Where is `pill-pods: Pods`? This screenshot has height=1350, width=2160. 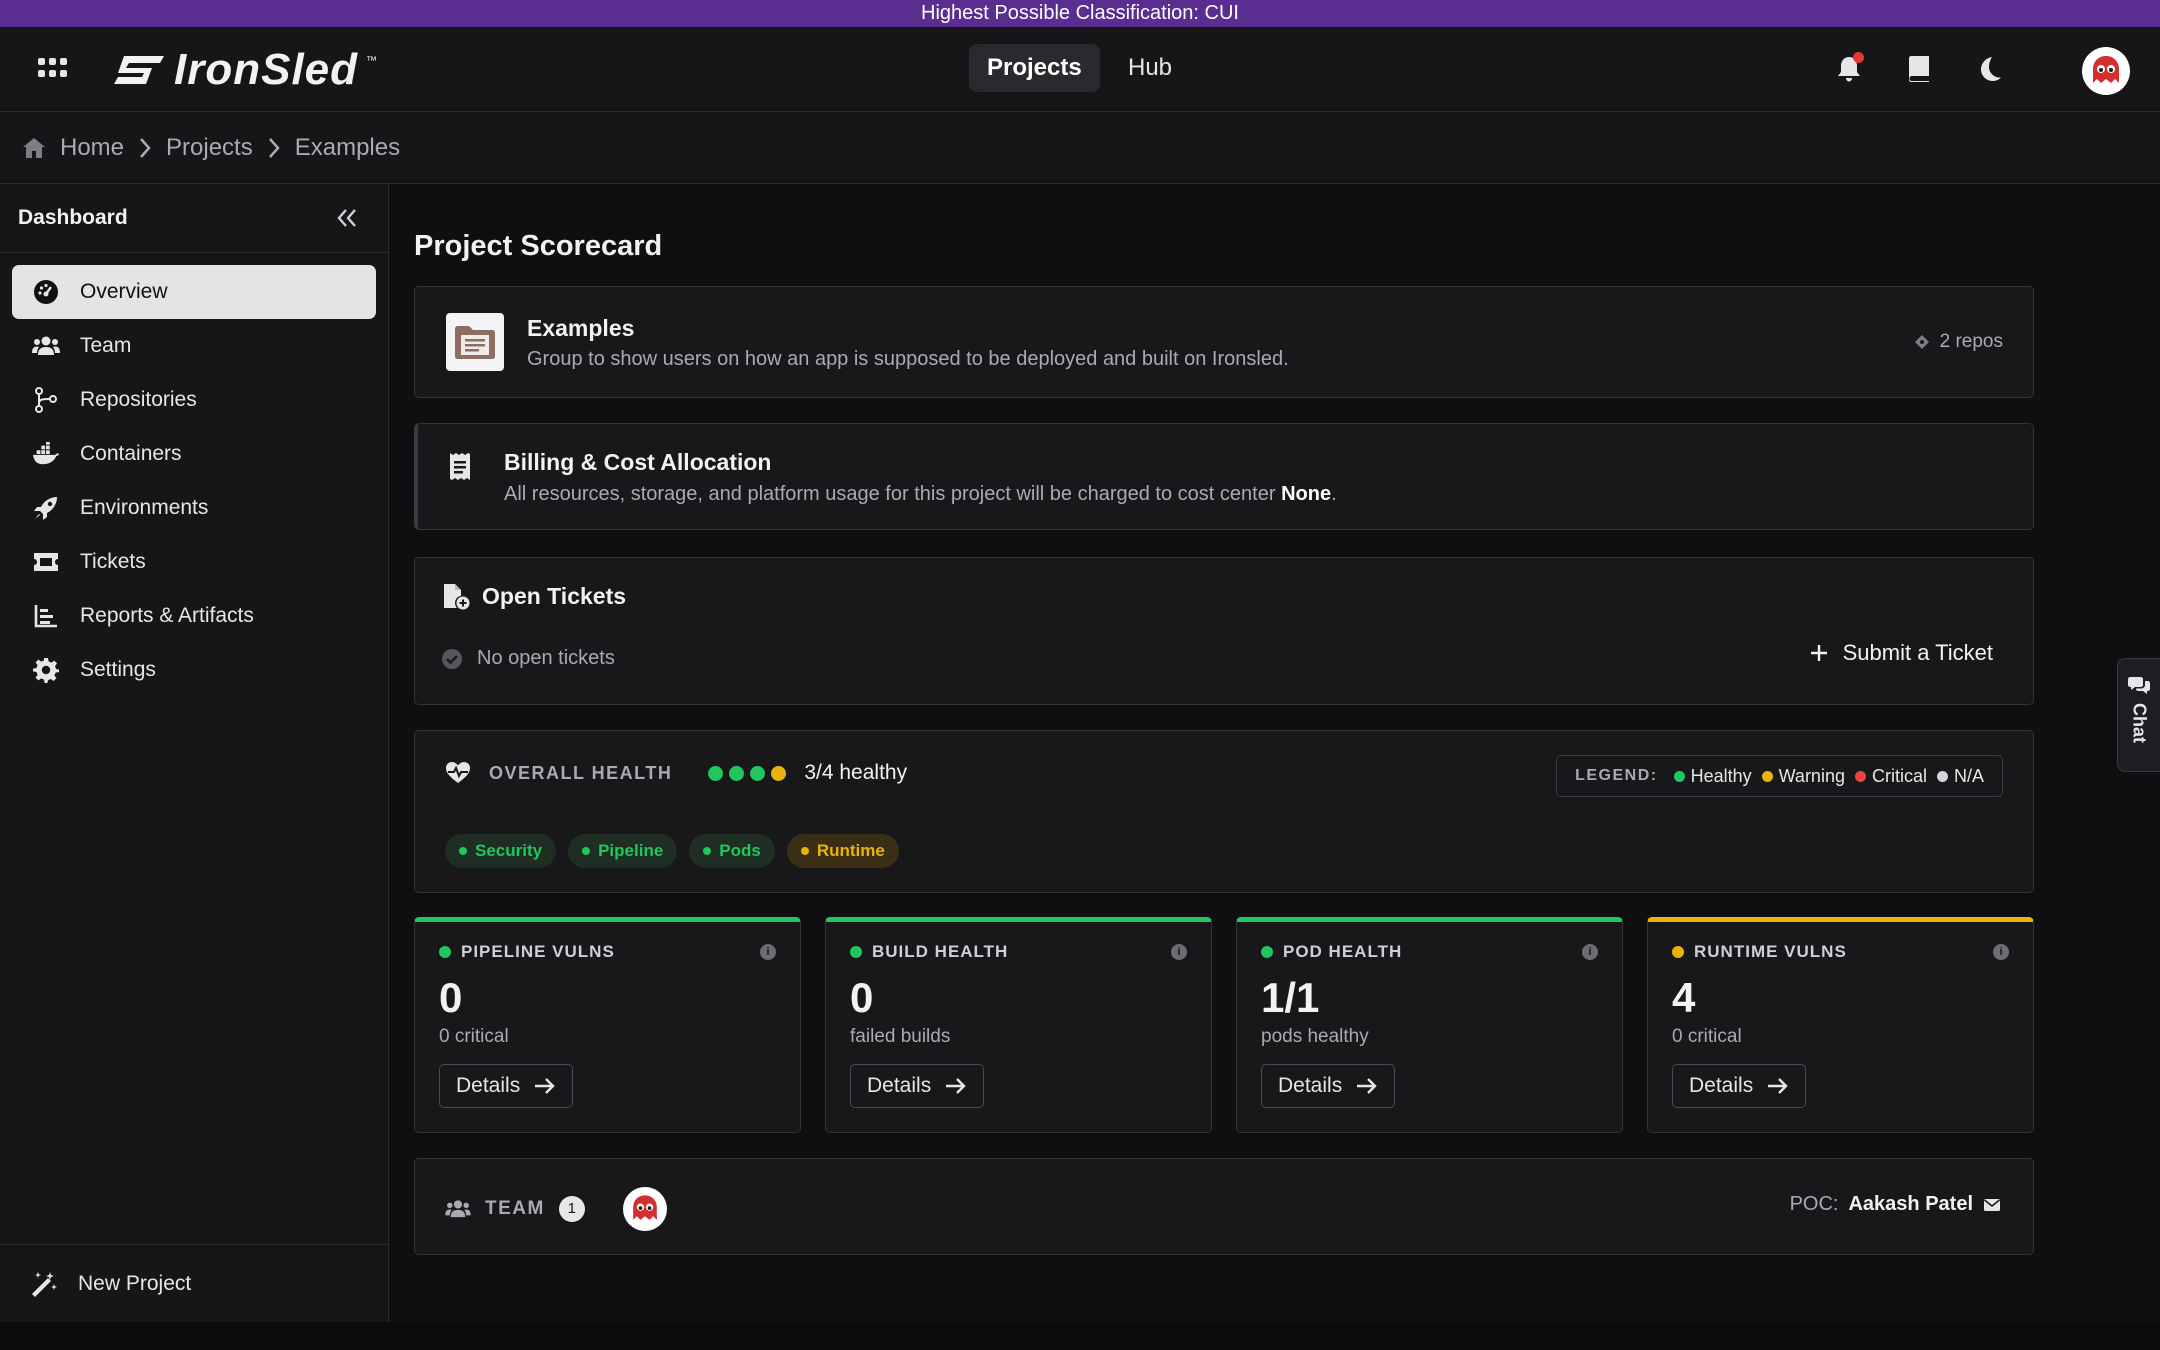
pill-pods: Pods is located at coordinates (732, 851).